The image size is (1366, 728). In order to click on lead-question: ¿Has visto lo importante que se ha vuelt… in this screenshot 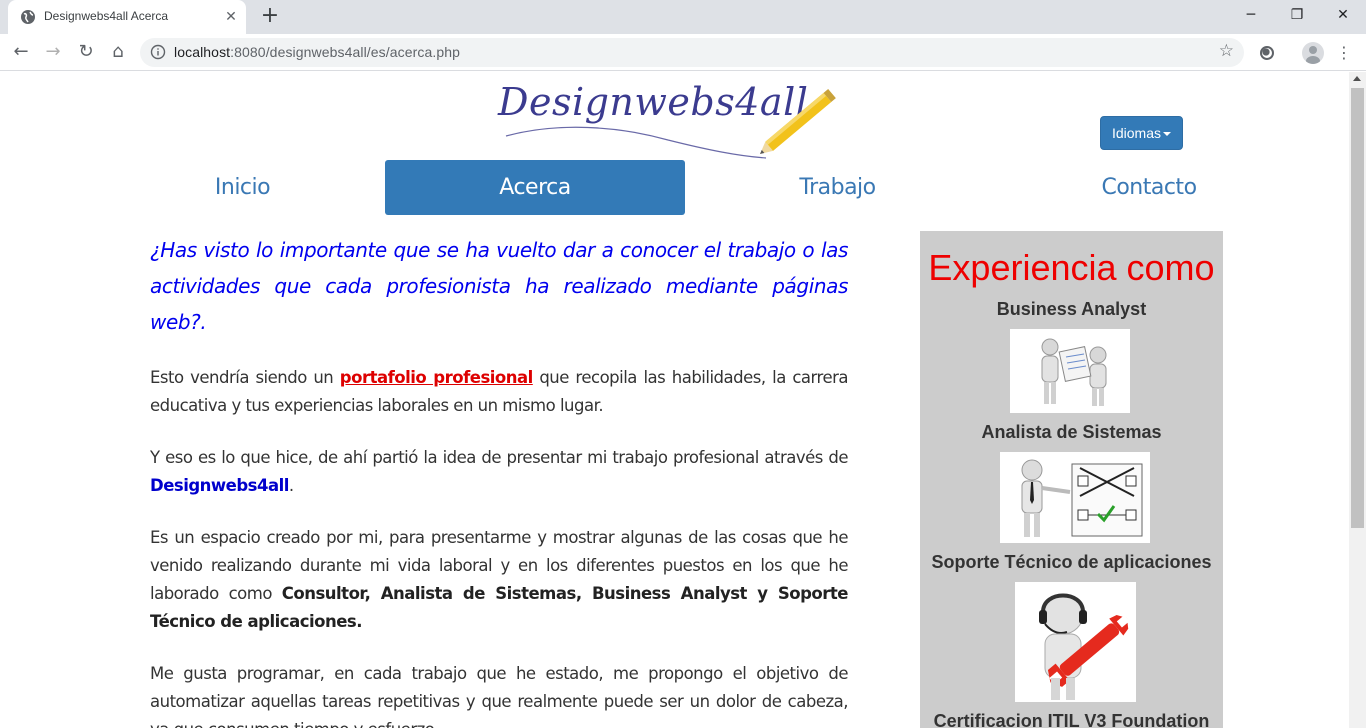, I will do `click(499, 286)`.